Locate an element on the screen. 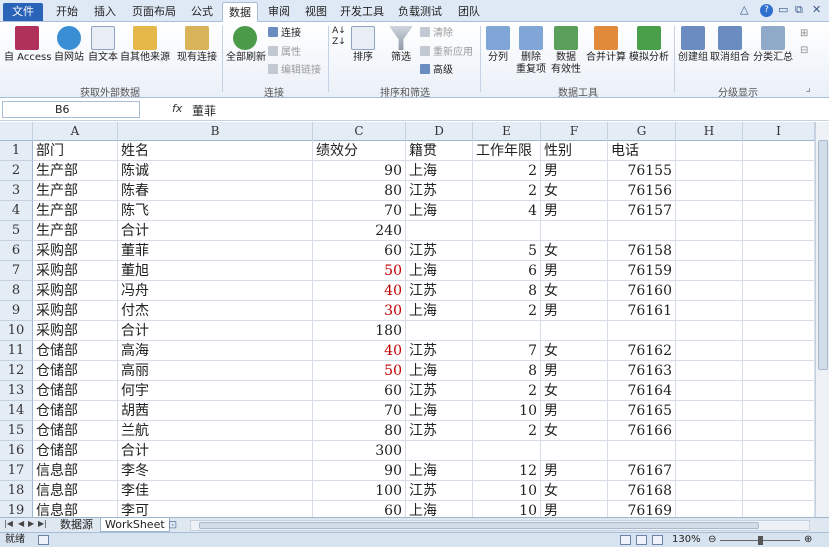 Image resolution: width=829 pixels, height=547 pixels. row-header: 13 is located at coordinates (16, 391).